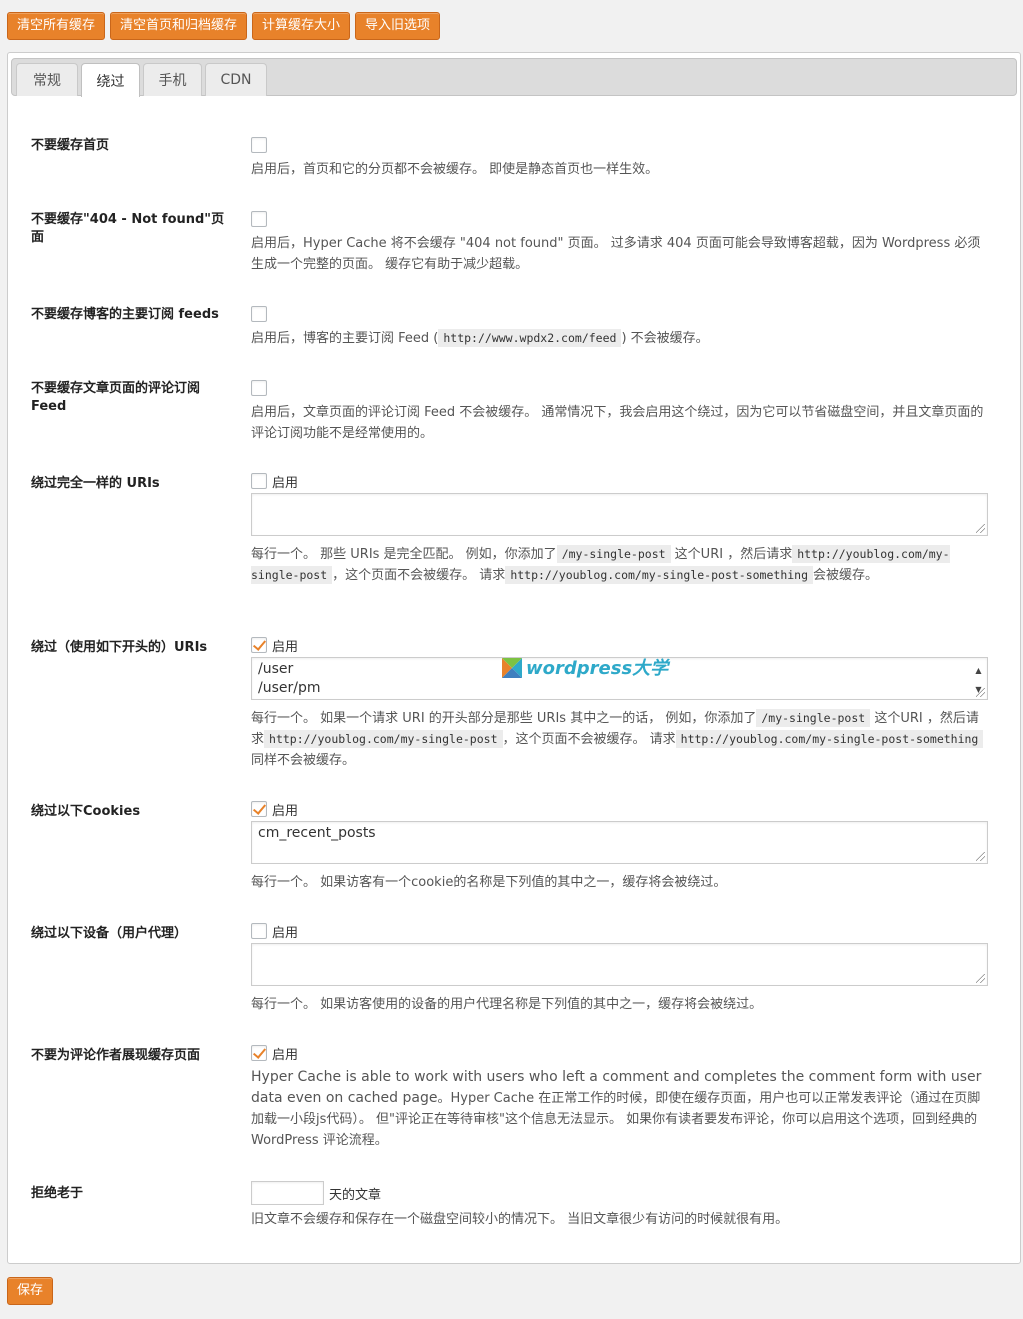 The image size is (1023, 1319). Describe the element at coordinates (259, 481) in the screenshot. I see `exact-uris-enable-checkbox` at that location.